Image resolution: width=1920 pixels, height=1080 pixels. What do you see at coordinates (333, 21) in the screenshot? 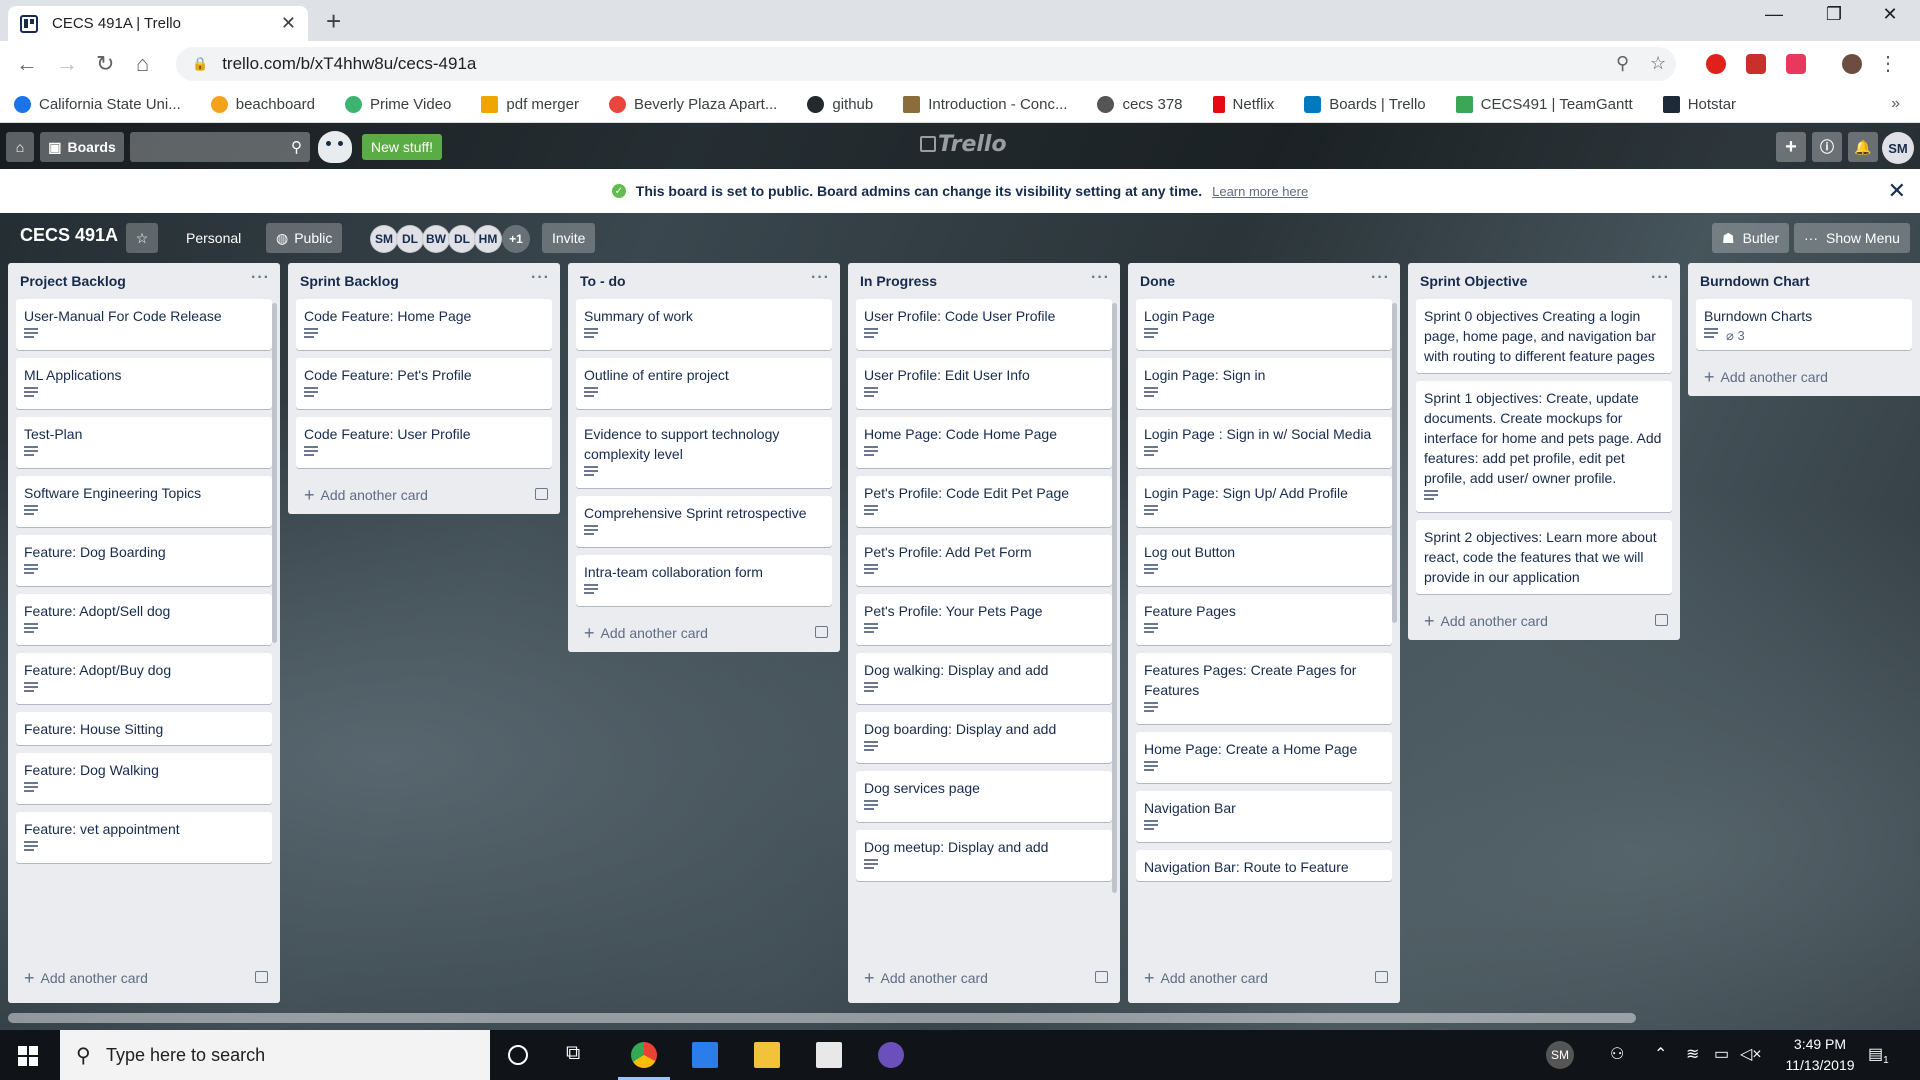
I see `new-tab-icon: +` at bounding box center [333, 21].